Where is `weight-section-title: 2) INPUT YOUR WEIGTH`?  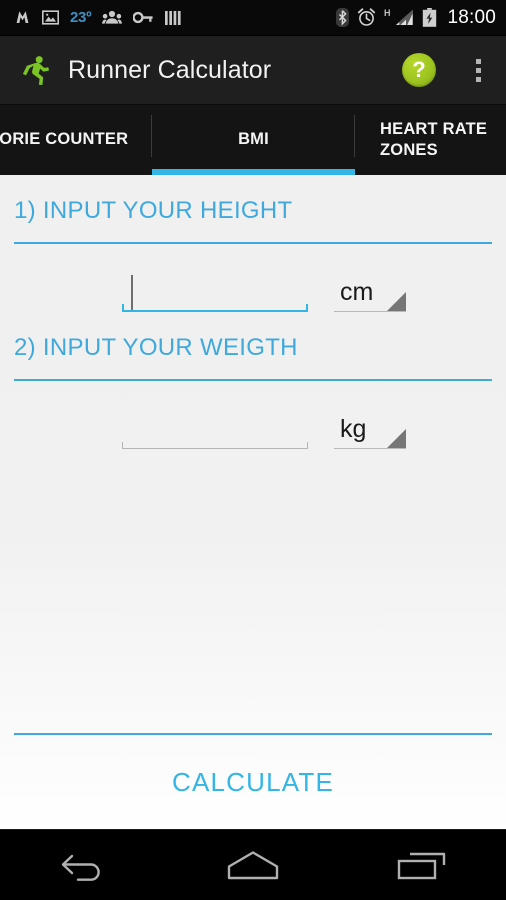 weight-section-title: 2) INPUT YOUR WEIGTH is located at coordinates (156, 347).